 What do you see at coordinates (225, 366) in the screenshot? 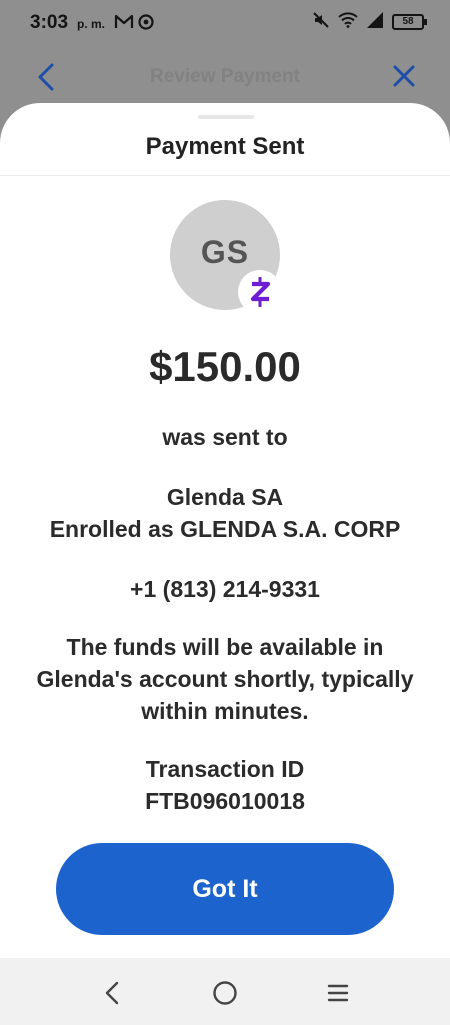
I see `payment-amount: $150.00` at bounding box center [225, 366].